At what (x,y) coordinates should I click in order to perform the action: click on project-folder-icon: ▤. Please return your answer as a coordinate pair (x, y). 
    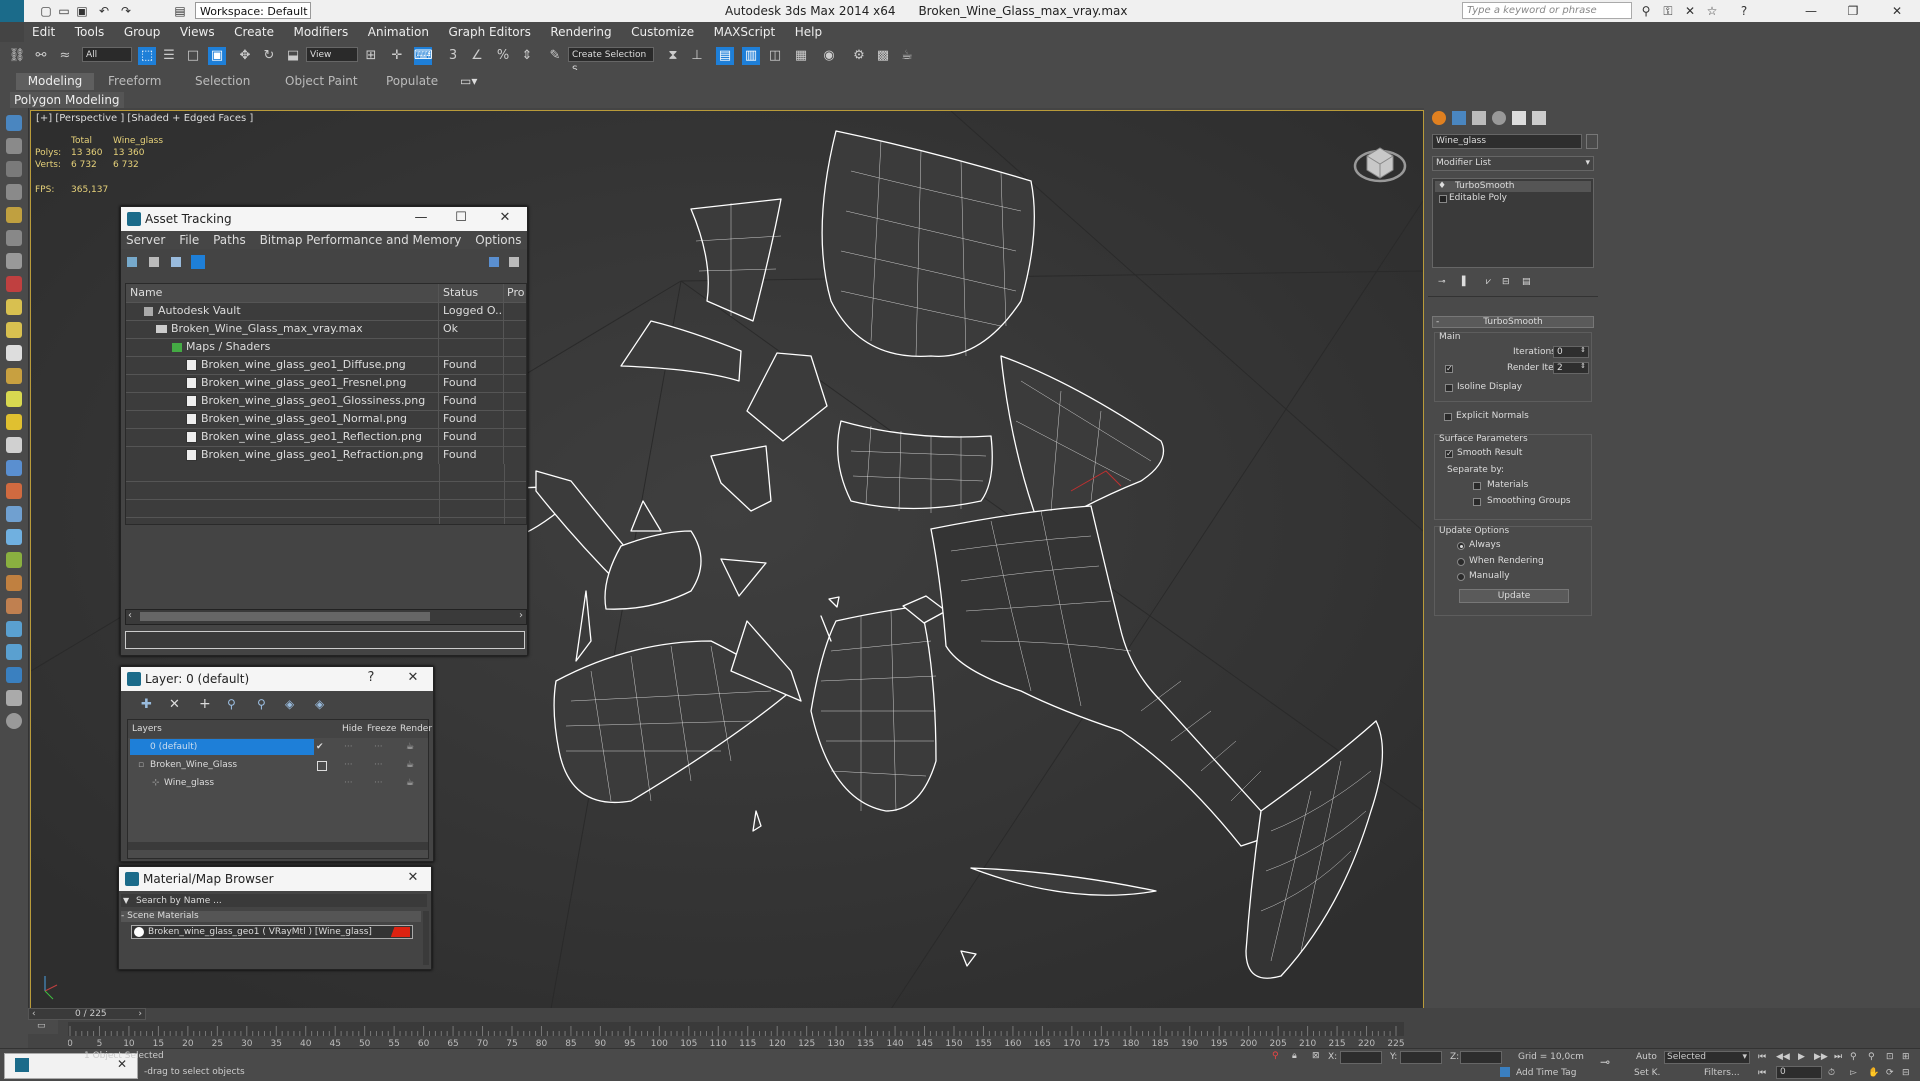
    Looking at the image, I should click on (180, 11).